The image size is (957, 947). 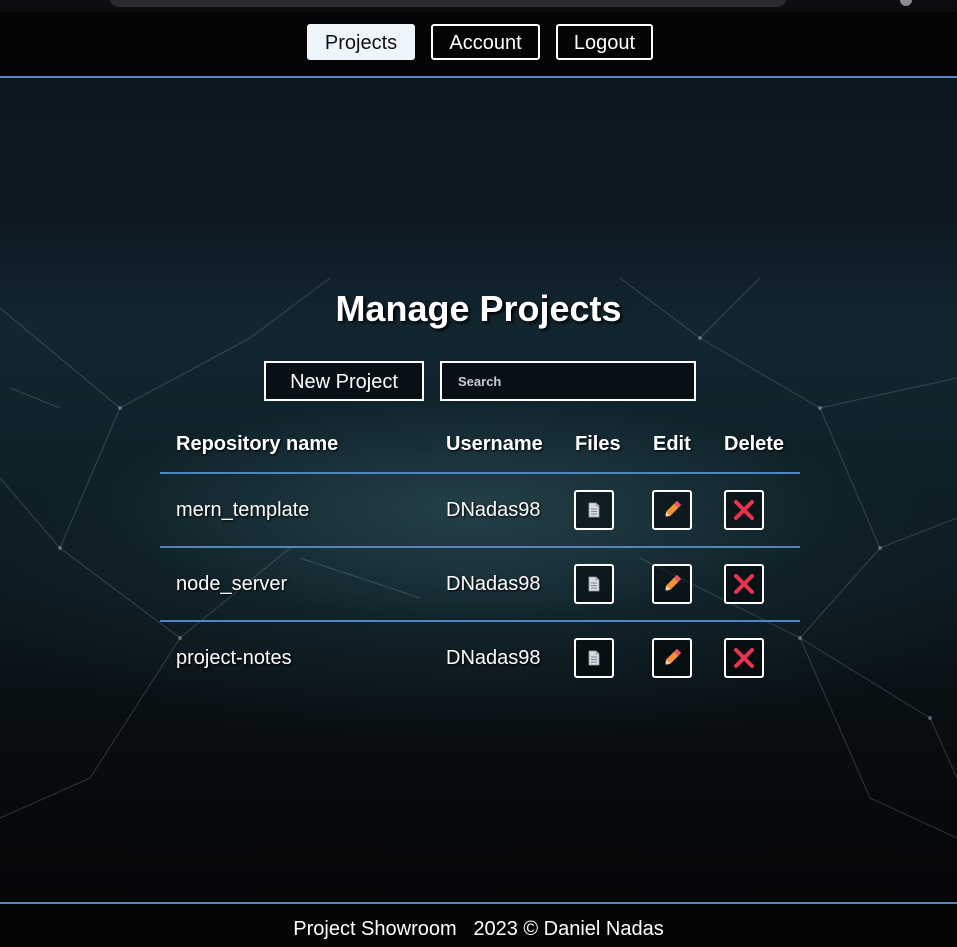 What do you see at coordinates (604, 42) in the screenshot?
I see `nav-logout-button: Logout` at bounding box center [604, 42].